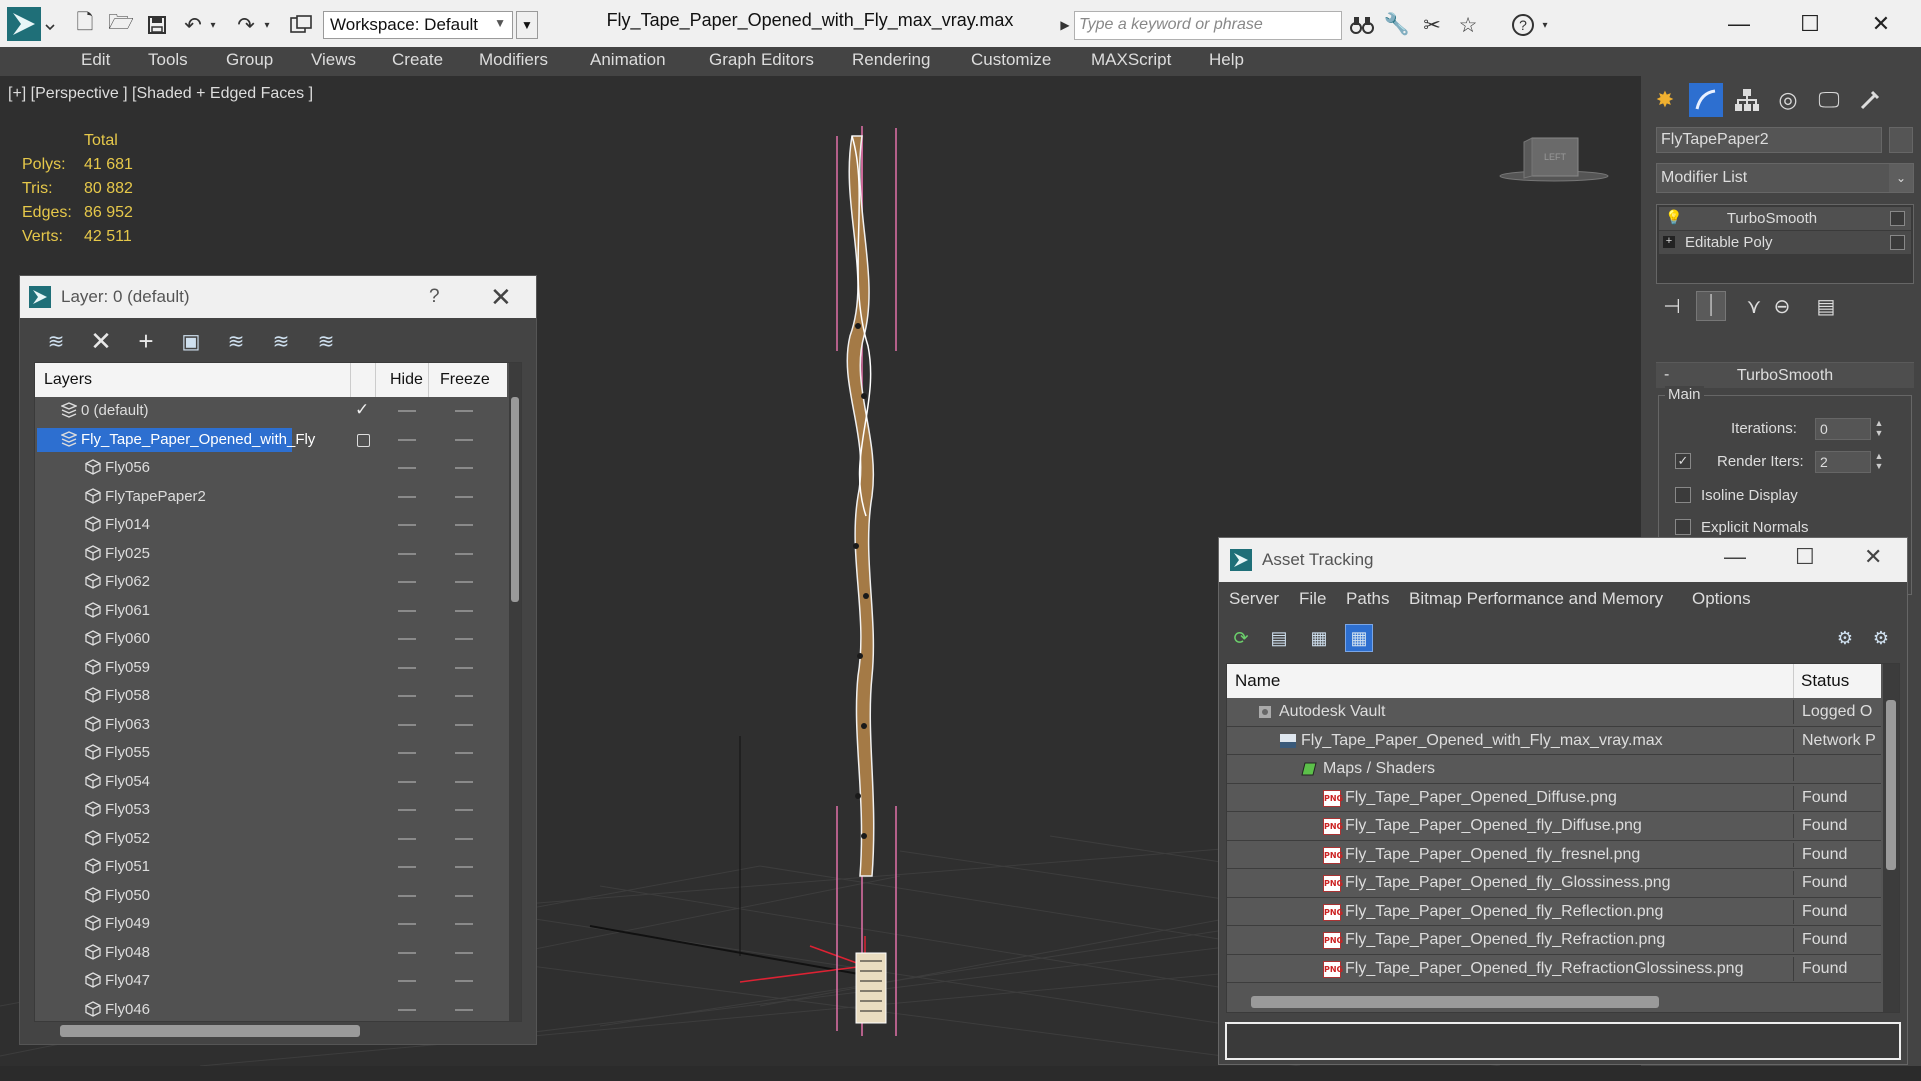  What do you see at coordinates (271, 753) in the screenshot?
I see `layer-row: Fly055` at bounding box center [271, 753].